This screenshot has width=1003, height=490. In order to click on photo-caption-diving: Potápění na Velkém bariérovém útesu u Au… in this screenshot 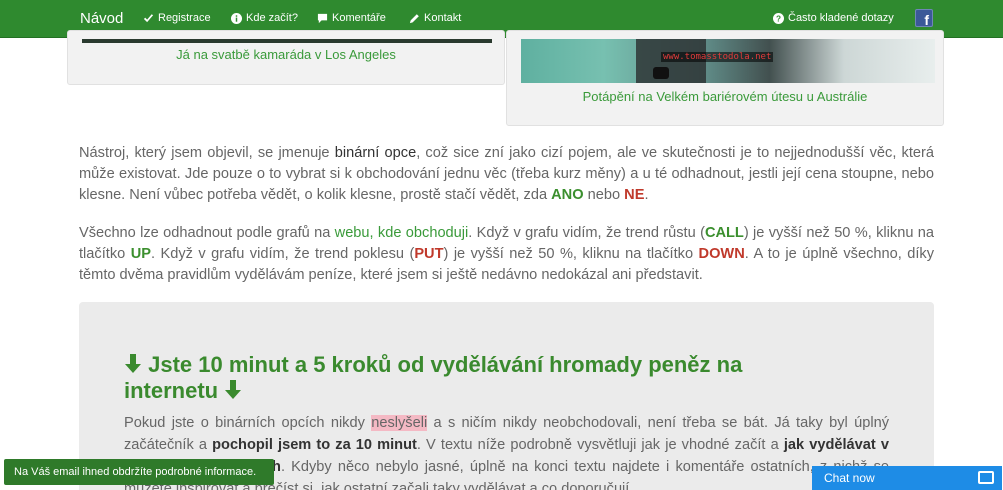, I will do `click(725, 96)`.